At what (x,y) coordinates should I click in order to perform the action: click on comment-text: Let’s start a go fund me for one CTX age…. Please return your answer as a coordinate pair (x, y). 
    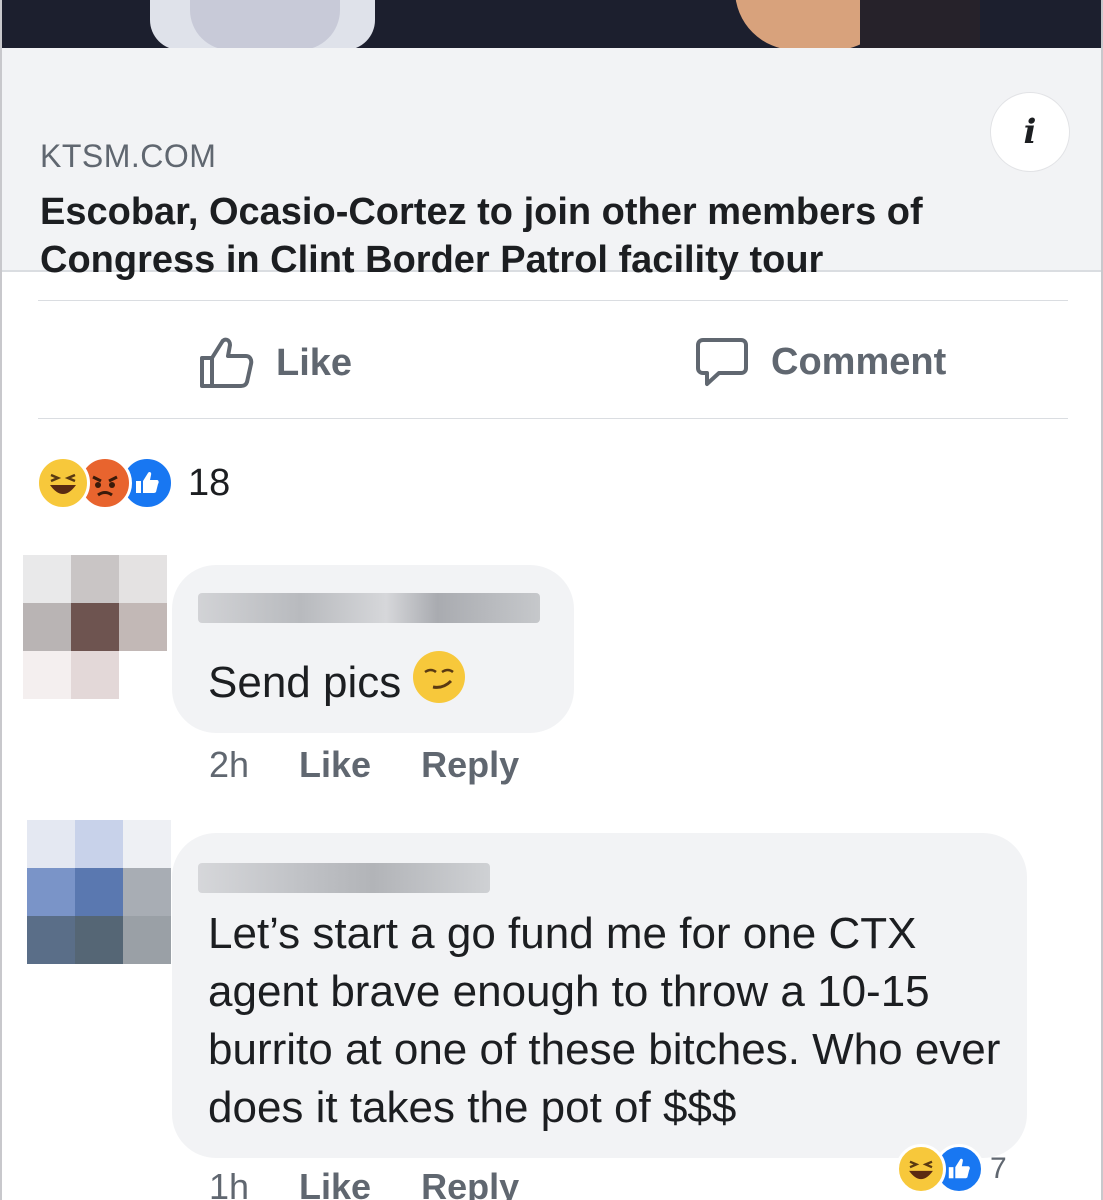
    Looking at the image, I should click on (604, 1020).